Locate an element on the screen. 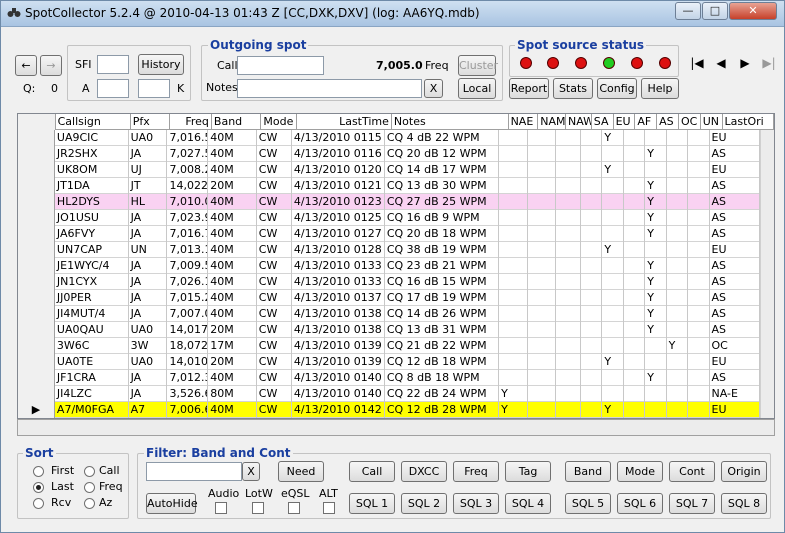 The image size is (785, 533). cluster-button: Cluster is located at coordinates (478, 65).